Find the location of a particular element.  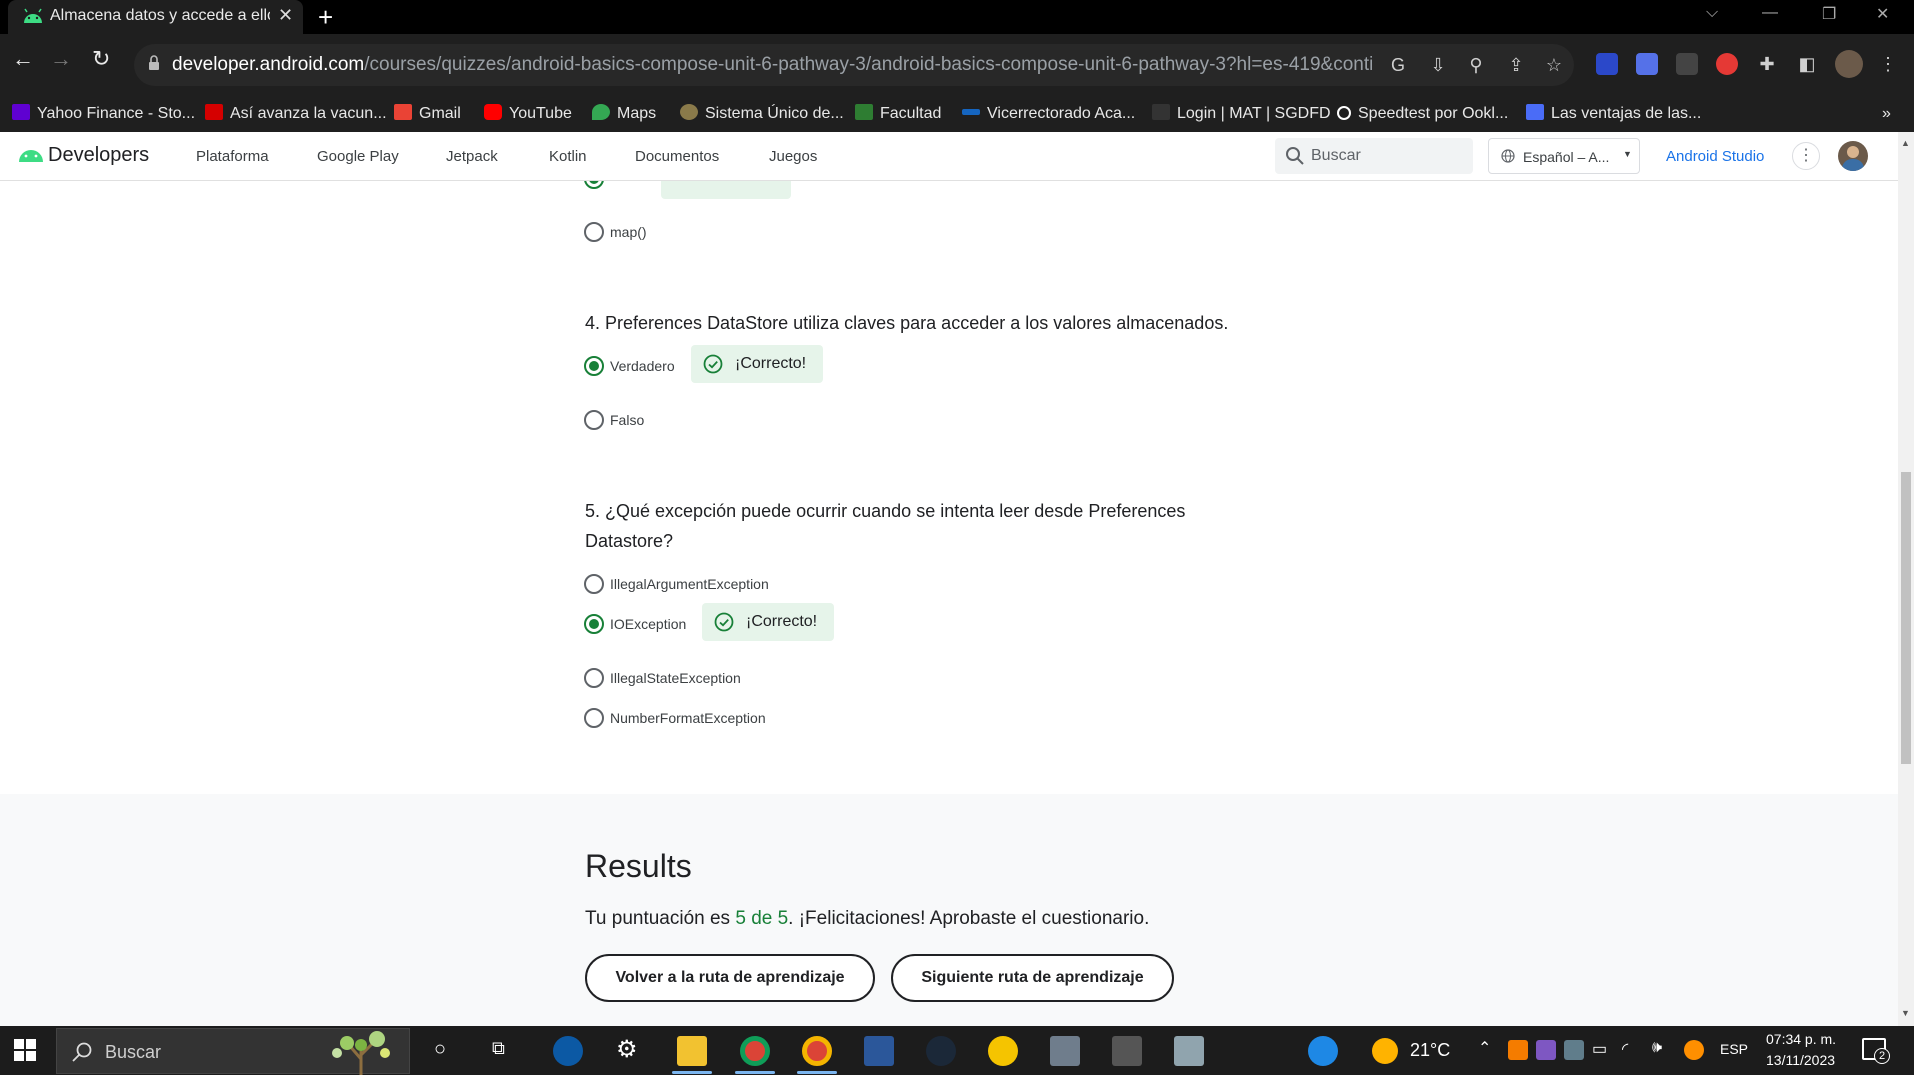

bookmark-item: Login | MAT | SGDFD is located at coordinates (1241, 114).